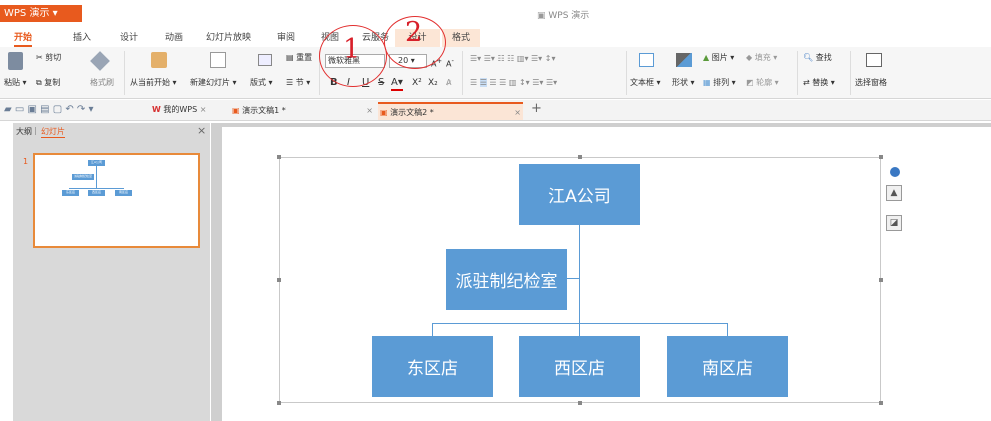 This screenshot has height=421, width=991. Describe the element at coordinates (53, 132) in the screenshot. I see `tab-slides: 幻灯片` at that location.